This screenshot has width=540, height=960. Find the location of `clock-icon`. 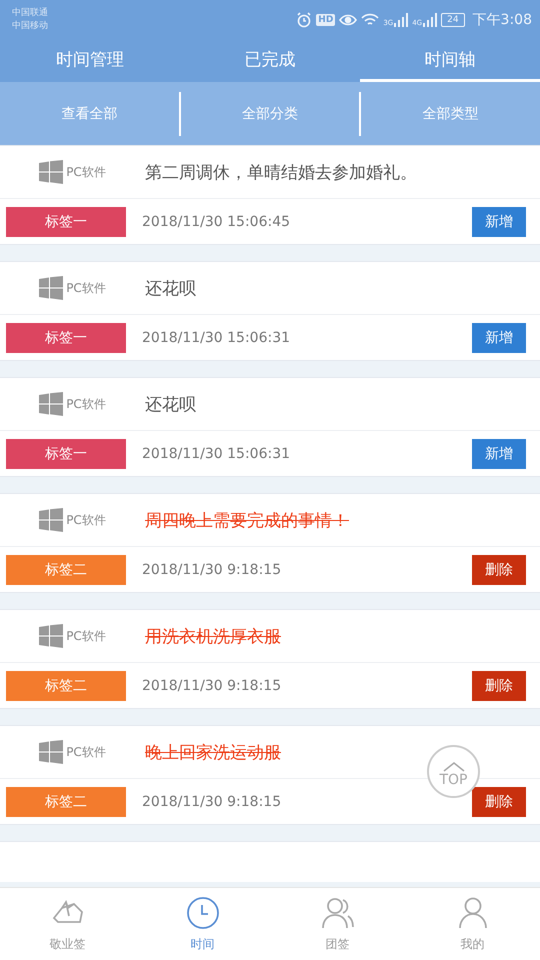

clock-icon is located at coordinates (202, 913).